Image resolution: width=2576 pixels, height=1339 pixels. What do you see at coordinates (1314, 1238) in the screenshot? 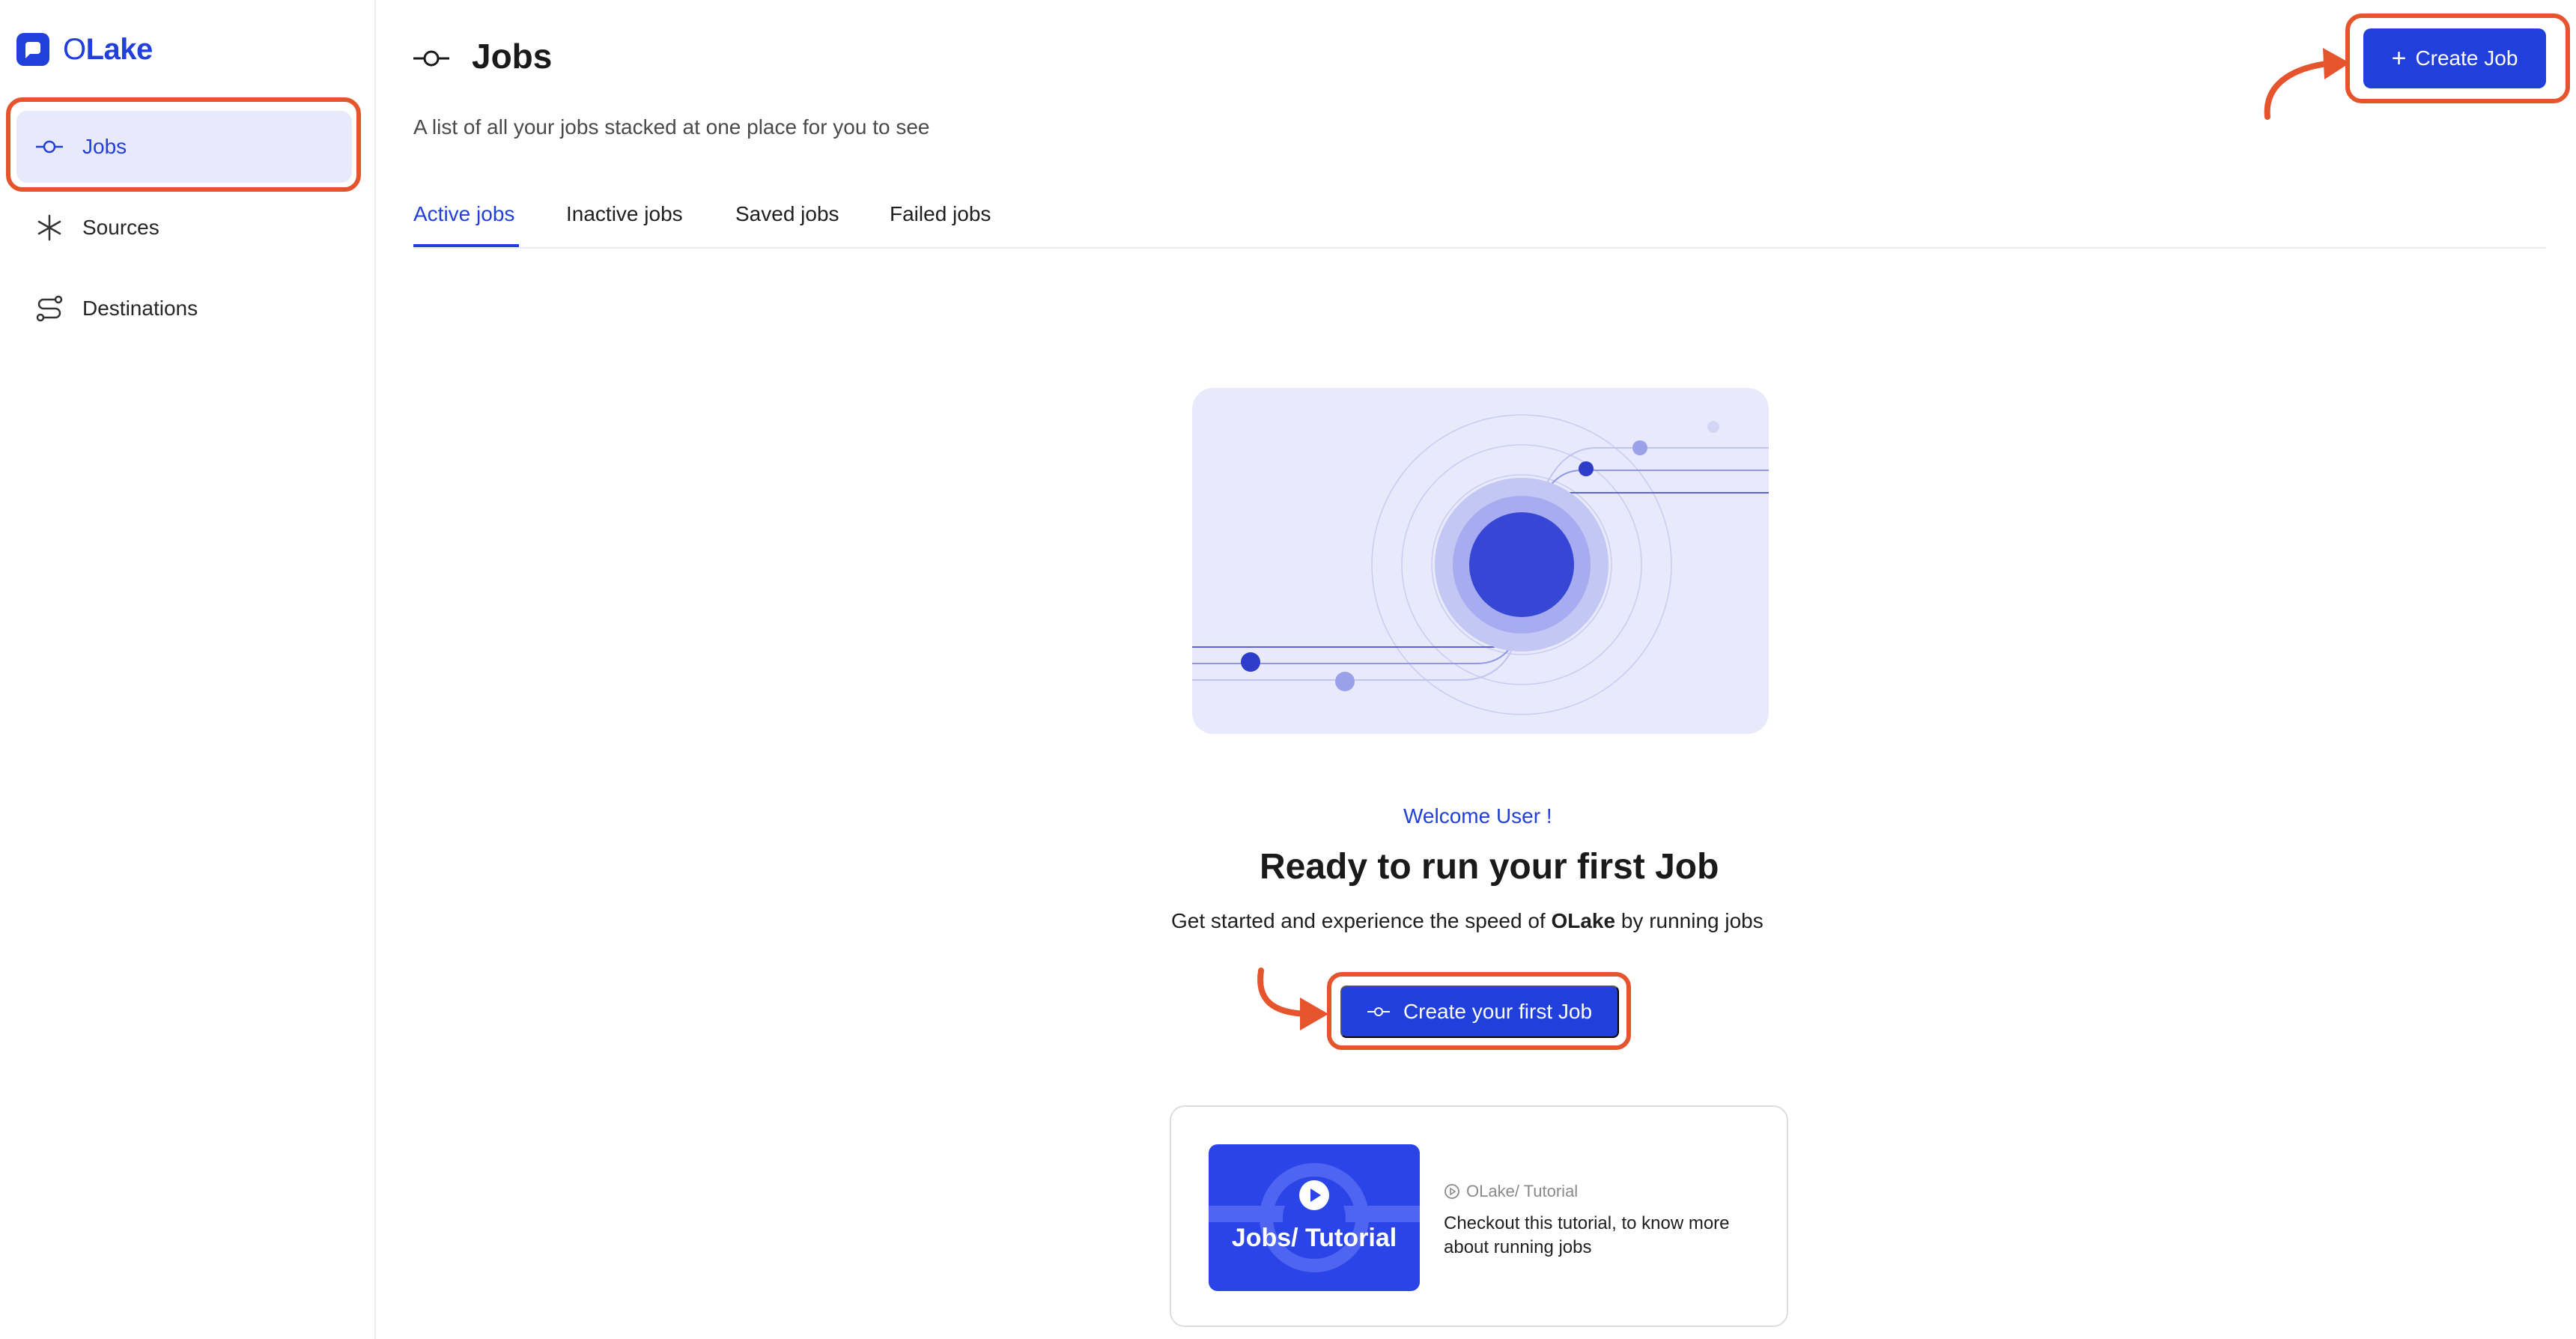
I see `tutorial-thumbnail-label: Jobs/ Tutorial` at bounding box center [1314, 1238].